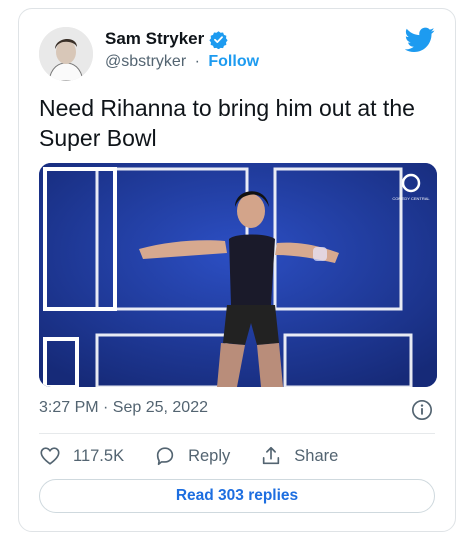 The height and width of the screenshot is (543, 474). Describe the element at coordinates (154, 39) in the screenshot. I see `author-name: Sam Stryker` at that location.